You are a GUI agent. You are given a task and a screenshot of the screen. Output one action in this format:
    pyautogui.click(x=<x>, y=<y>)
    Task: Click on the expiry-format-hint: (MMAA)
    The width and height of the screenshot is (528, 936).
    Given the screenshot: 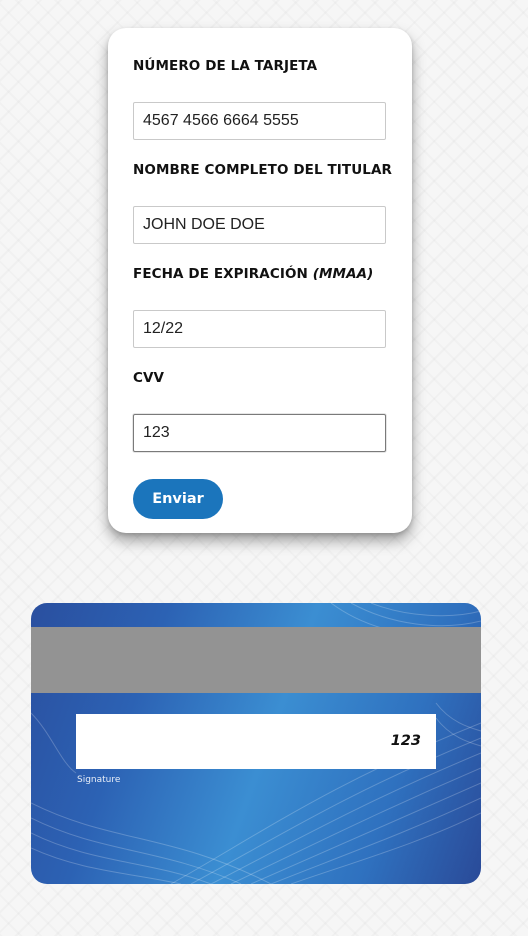 What is the action you would take?
    pyautogui.click(x=343, y=274)
    